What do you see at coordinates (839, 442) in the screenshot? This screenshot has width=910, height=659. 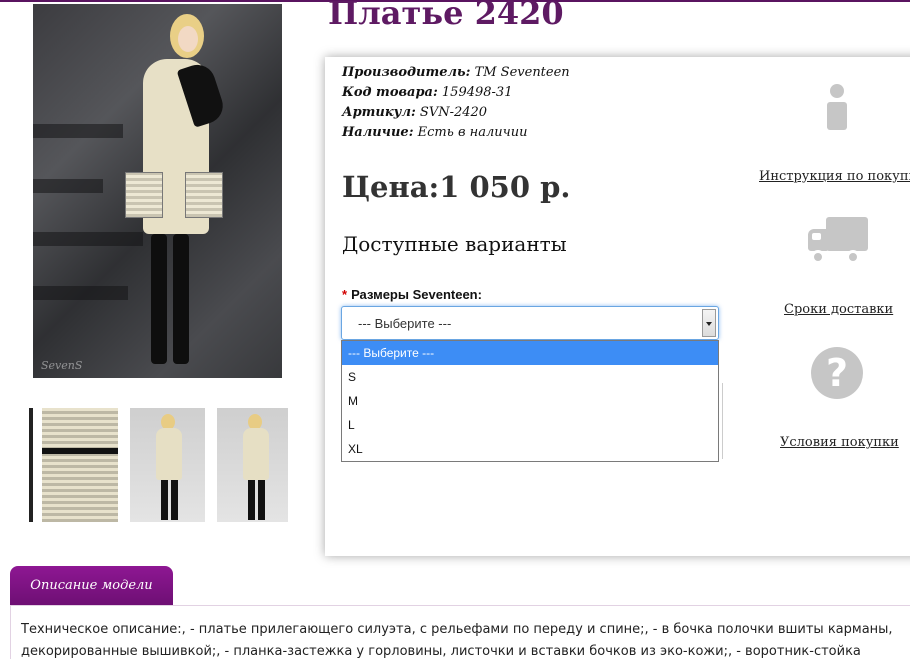 I see `purchase-terms-link: Условия покупки` at bounding box center [839, 442].